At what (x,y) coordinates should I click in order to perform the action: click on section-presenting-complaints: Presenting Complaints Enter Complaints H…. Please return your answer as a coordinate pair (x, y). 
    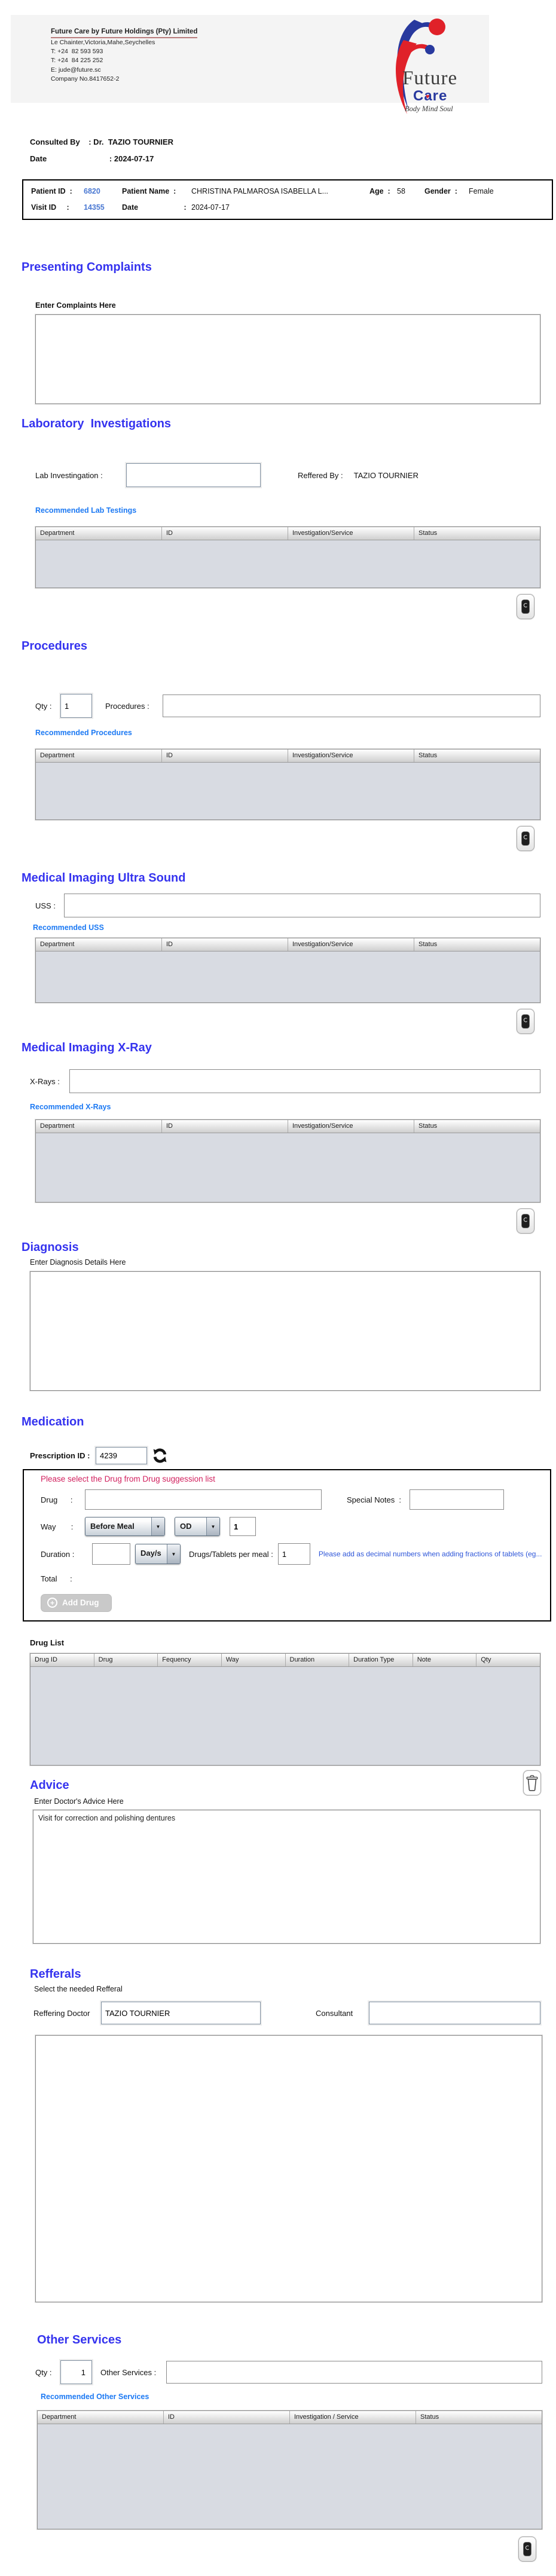
    Looking at the image, I should click on (278, 334).